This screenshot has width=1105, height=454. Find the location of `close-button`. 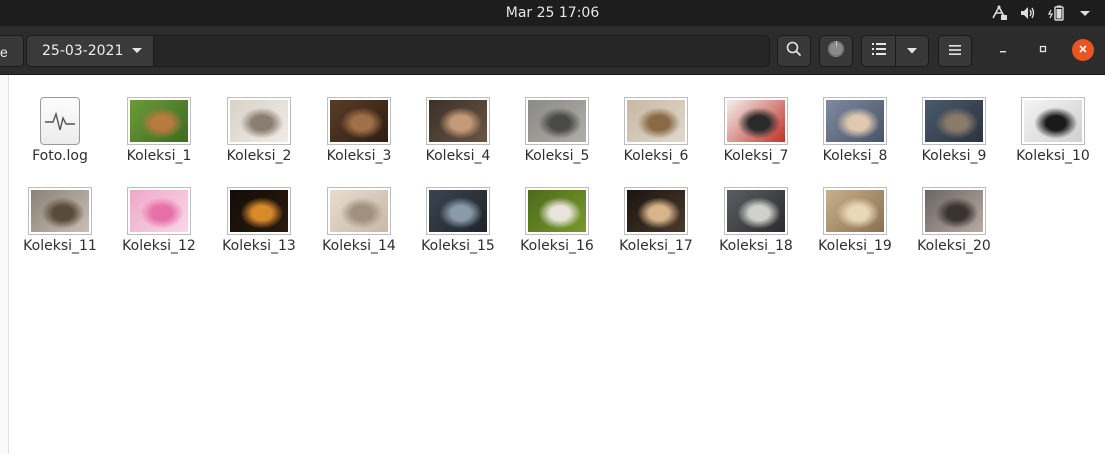

close-button is located at coordinates (1083, 50).